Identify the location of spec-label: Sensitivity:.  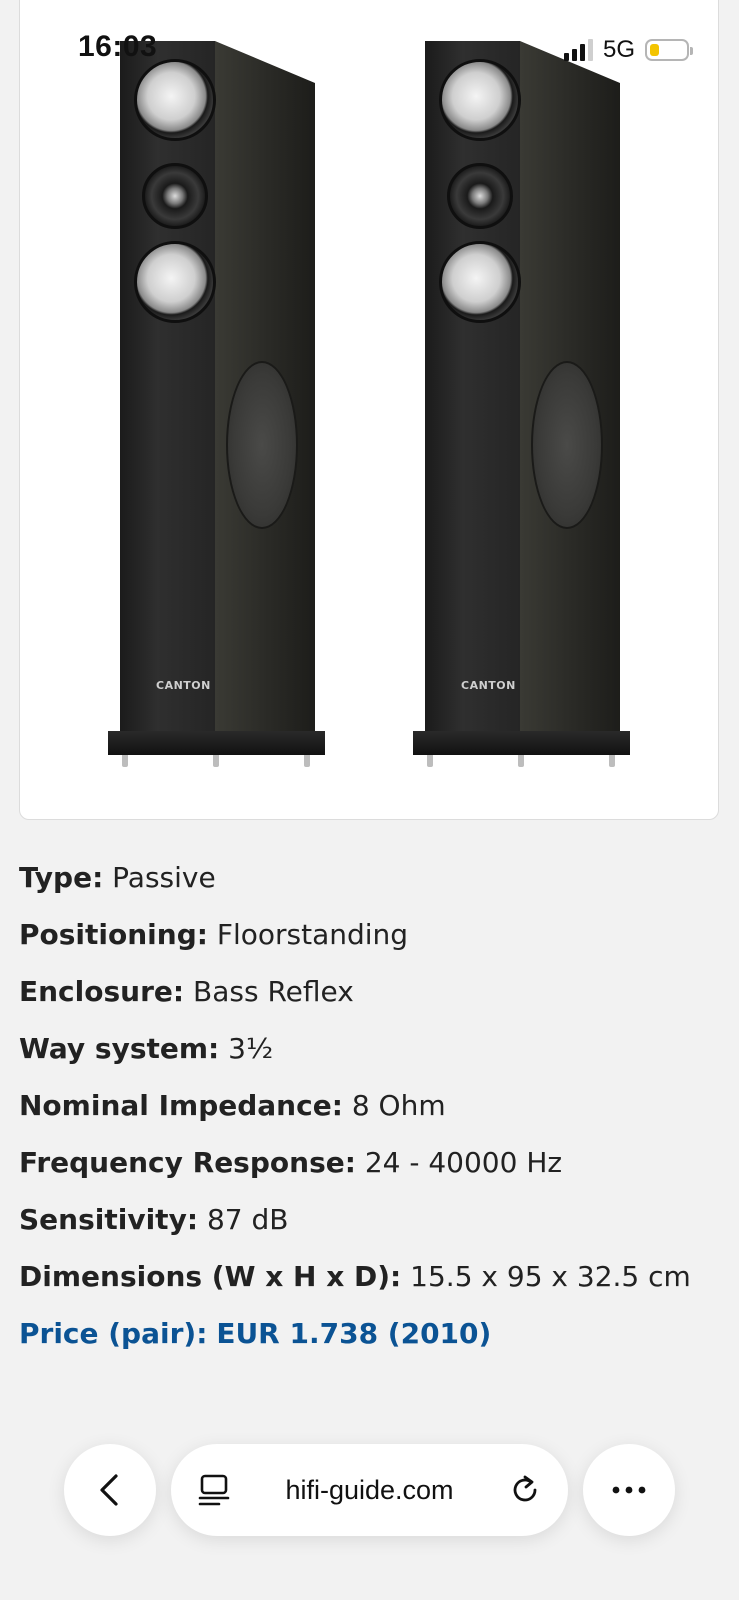
(109, 1219).